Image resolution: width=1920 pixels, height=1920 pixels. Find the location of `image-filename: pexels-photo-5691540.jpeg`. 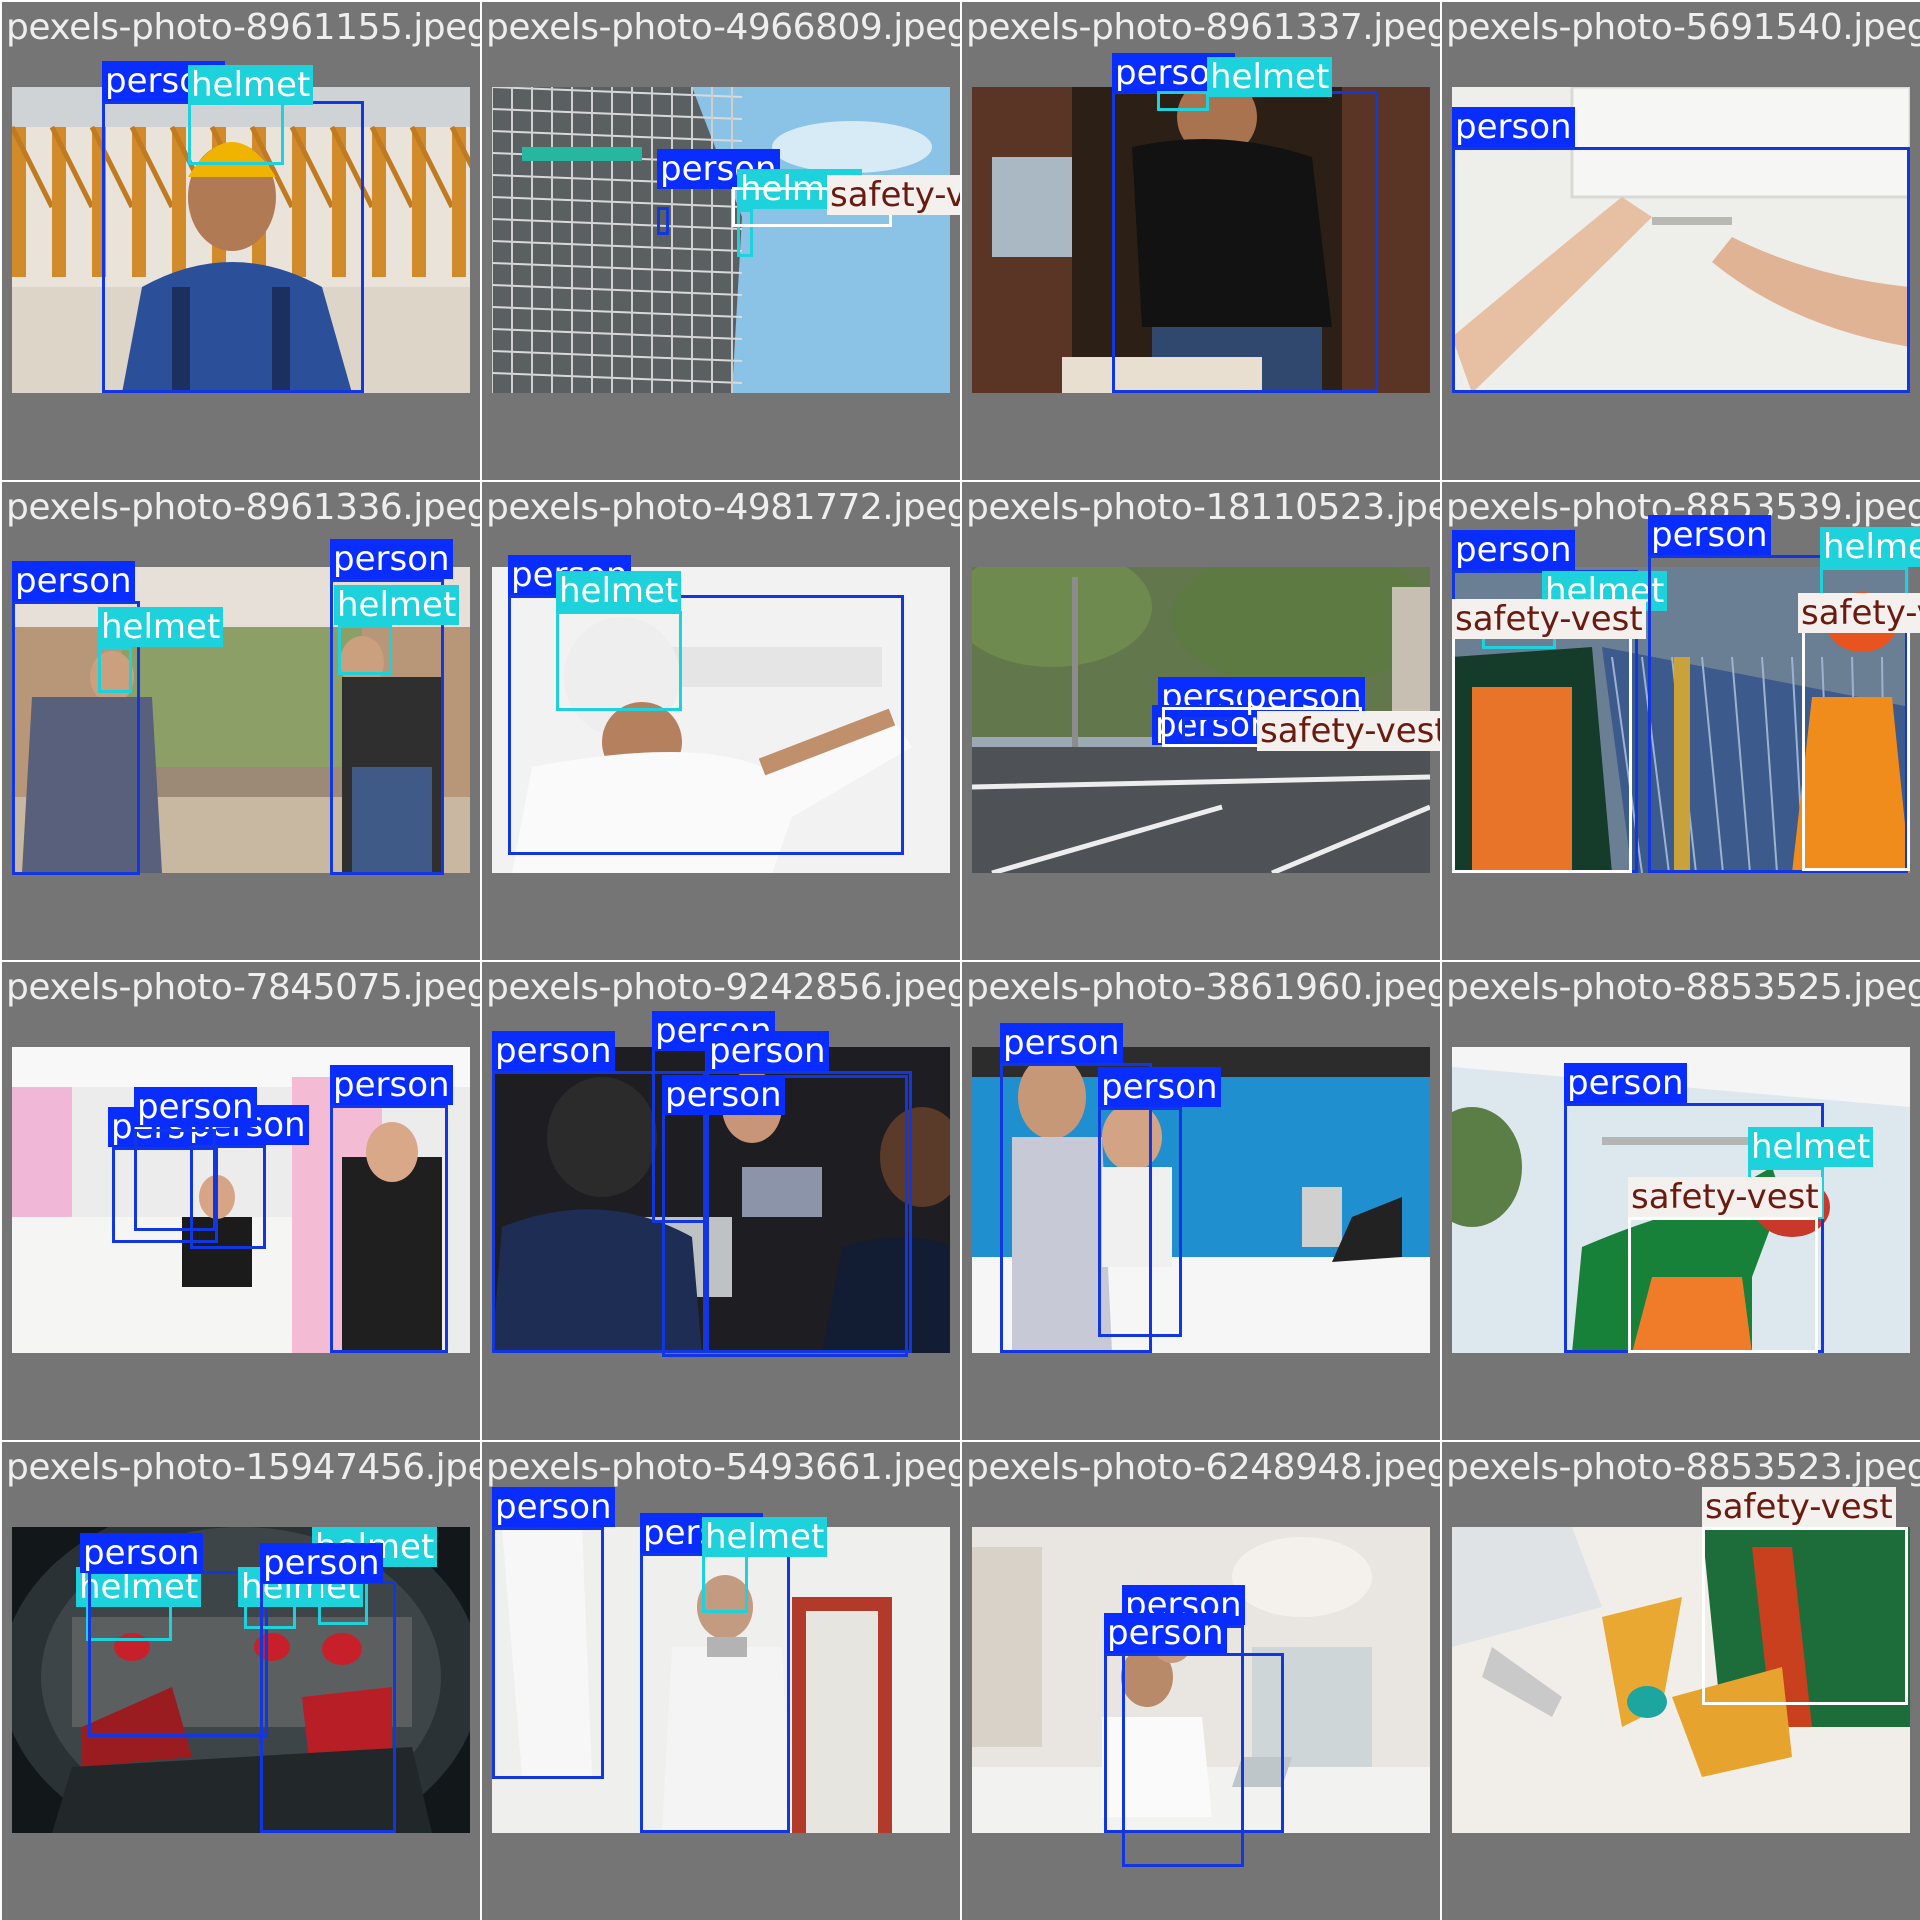

image-filename: pexels-photo-5691540.jpeg is located at coordinates (1683, 27).